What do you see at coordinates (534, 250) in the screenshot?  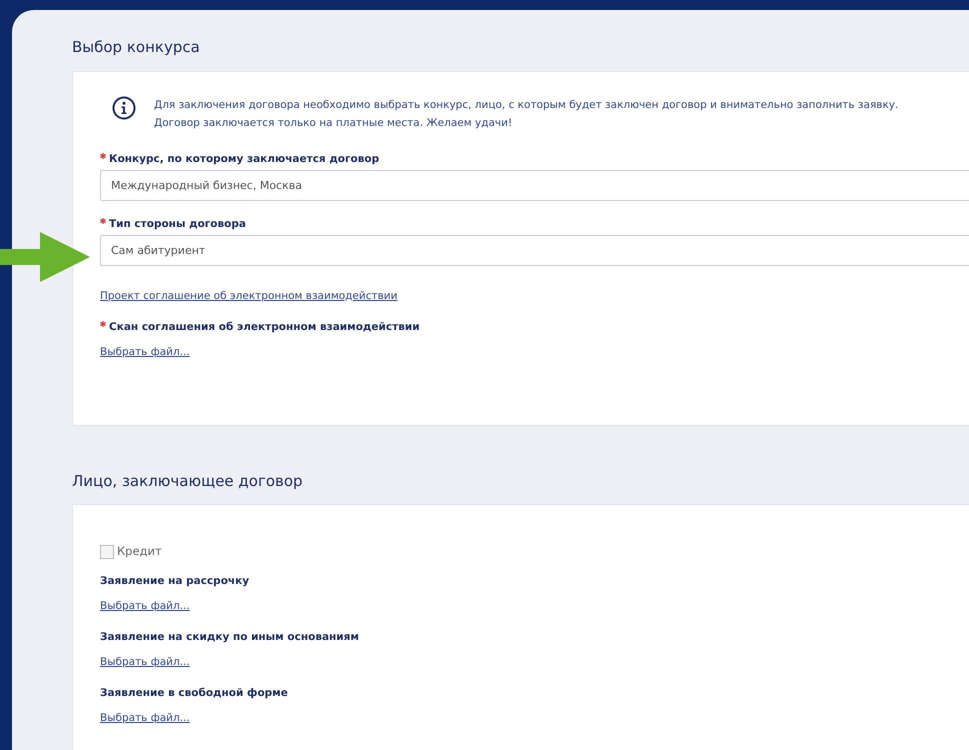 I see `select-field: Сам абитуриент` at bounding box center [534, 250].